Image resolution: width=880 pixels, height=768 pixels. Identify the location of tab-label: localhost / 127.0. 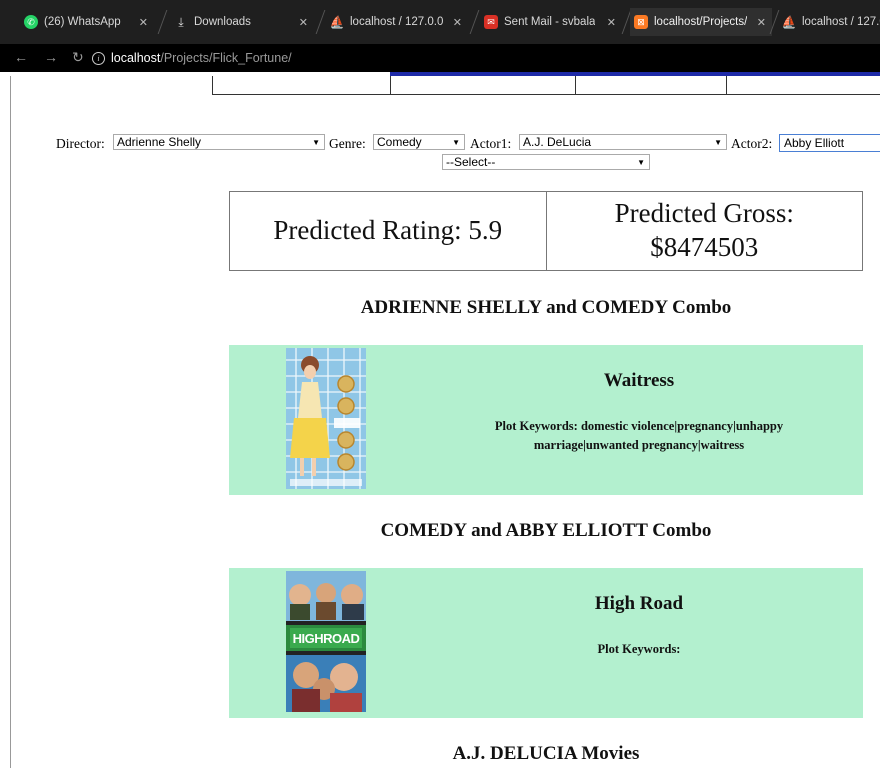
(841, 22).